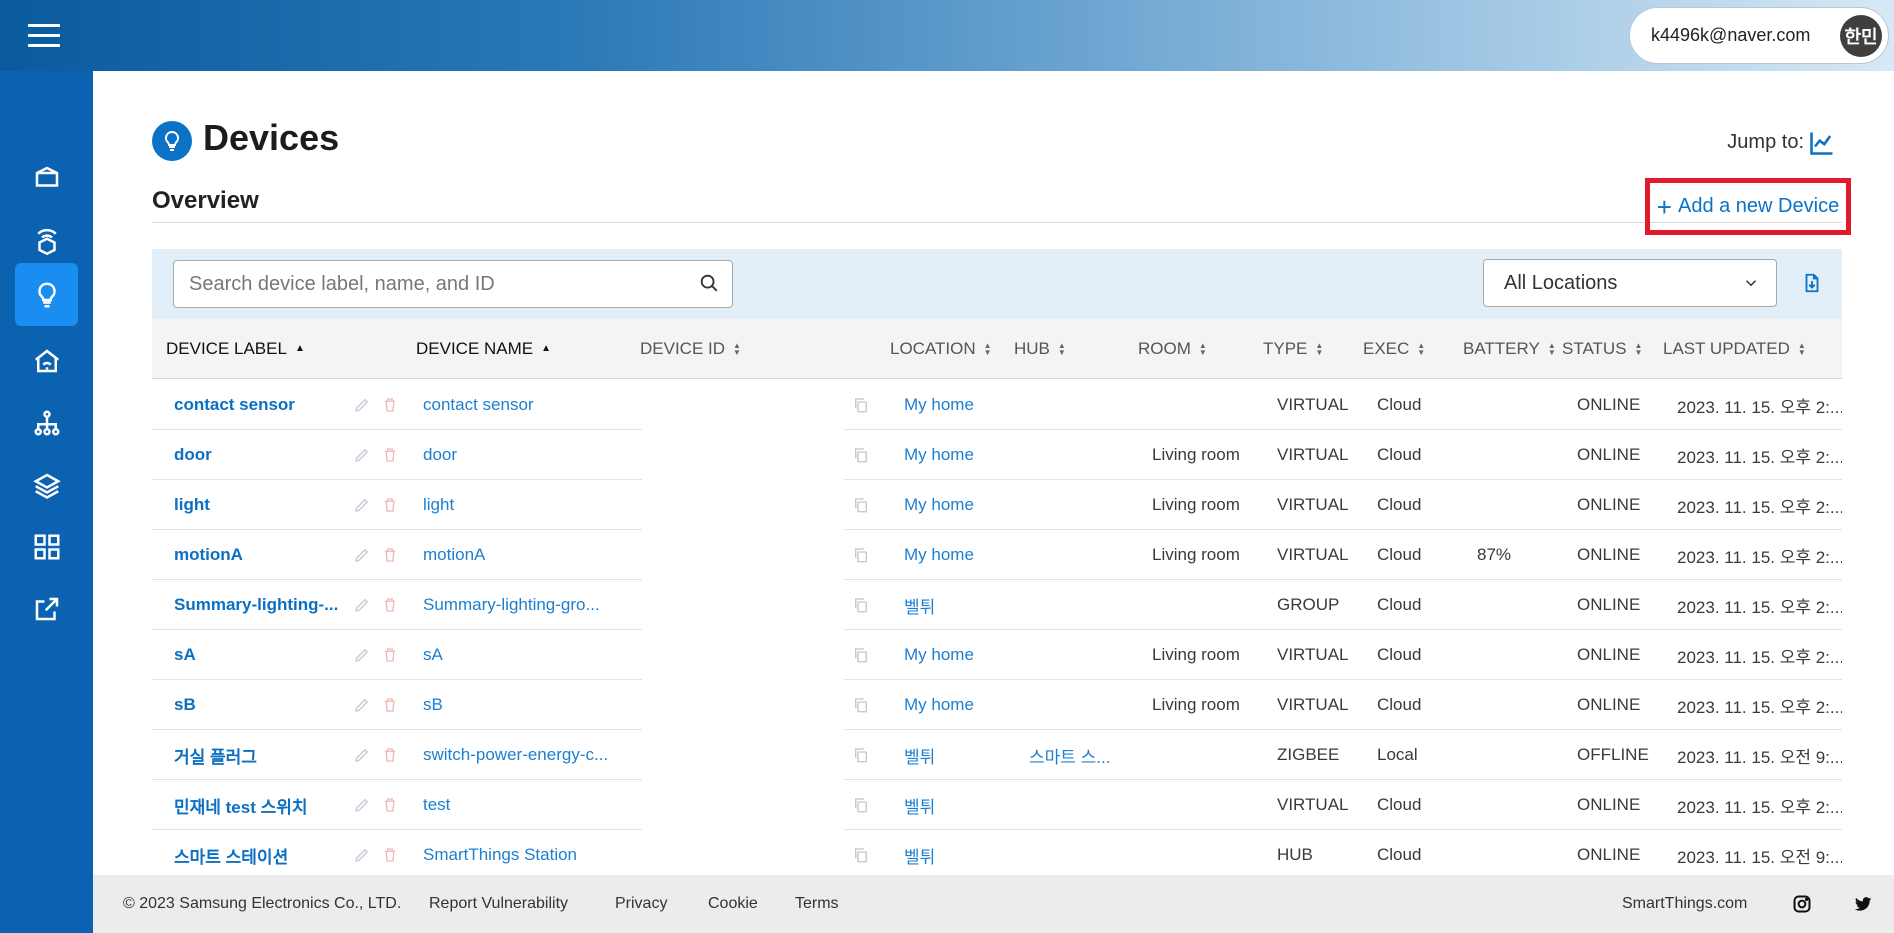 This screenshot has height=933, width=1894. I want to click on device-name-link: SmartThings Station, so click(523, 853).